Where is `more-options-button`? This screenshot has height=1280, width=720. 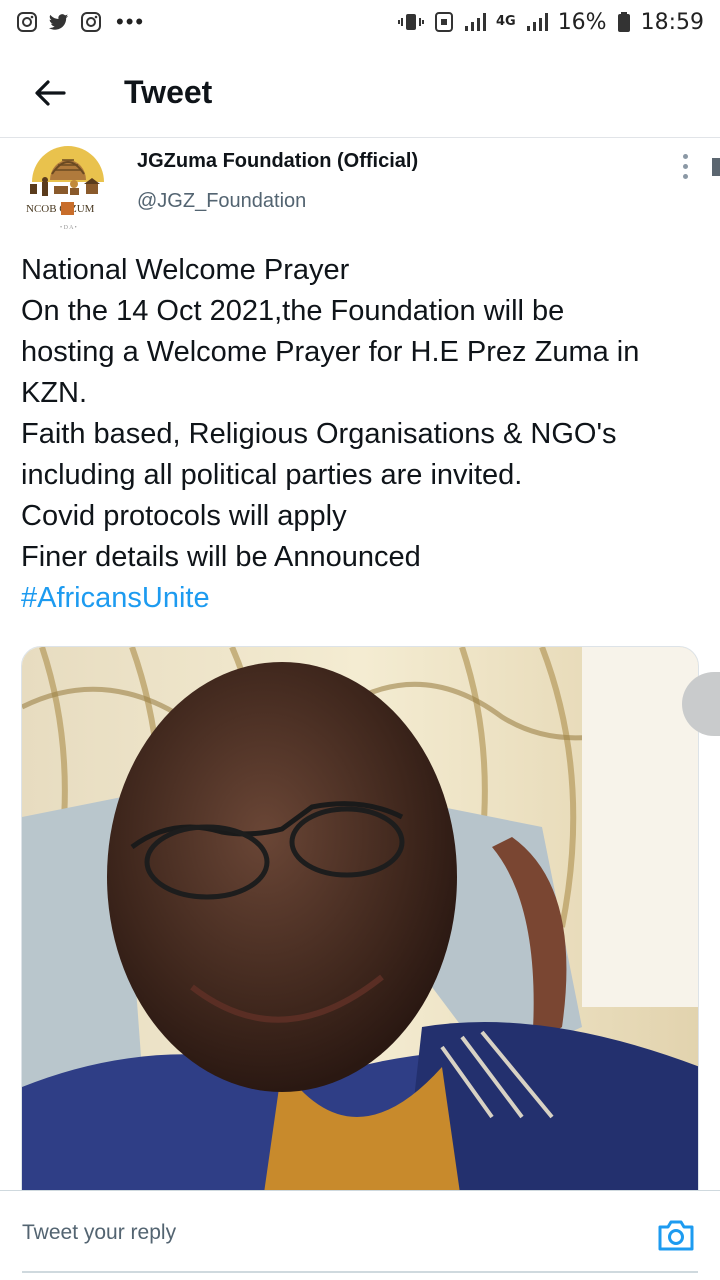
more-options-button is located at coordinates (685, 166).